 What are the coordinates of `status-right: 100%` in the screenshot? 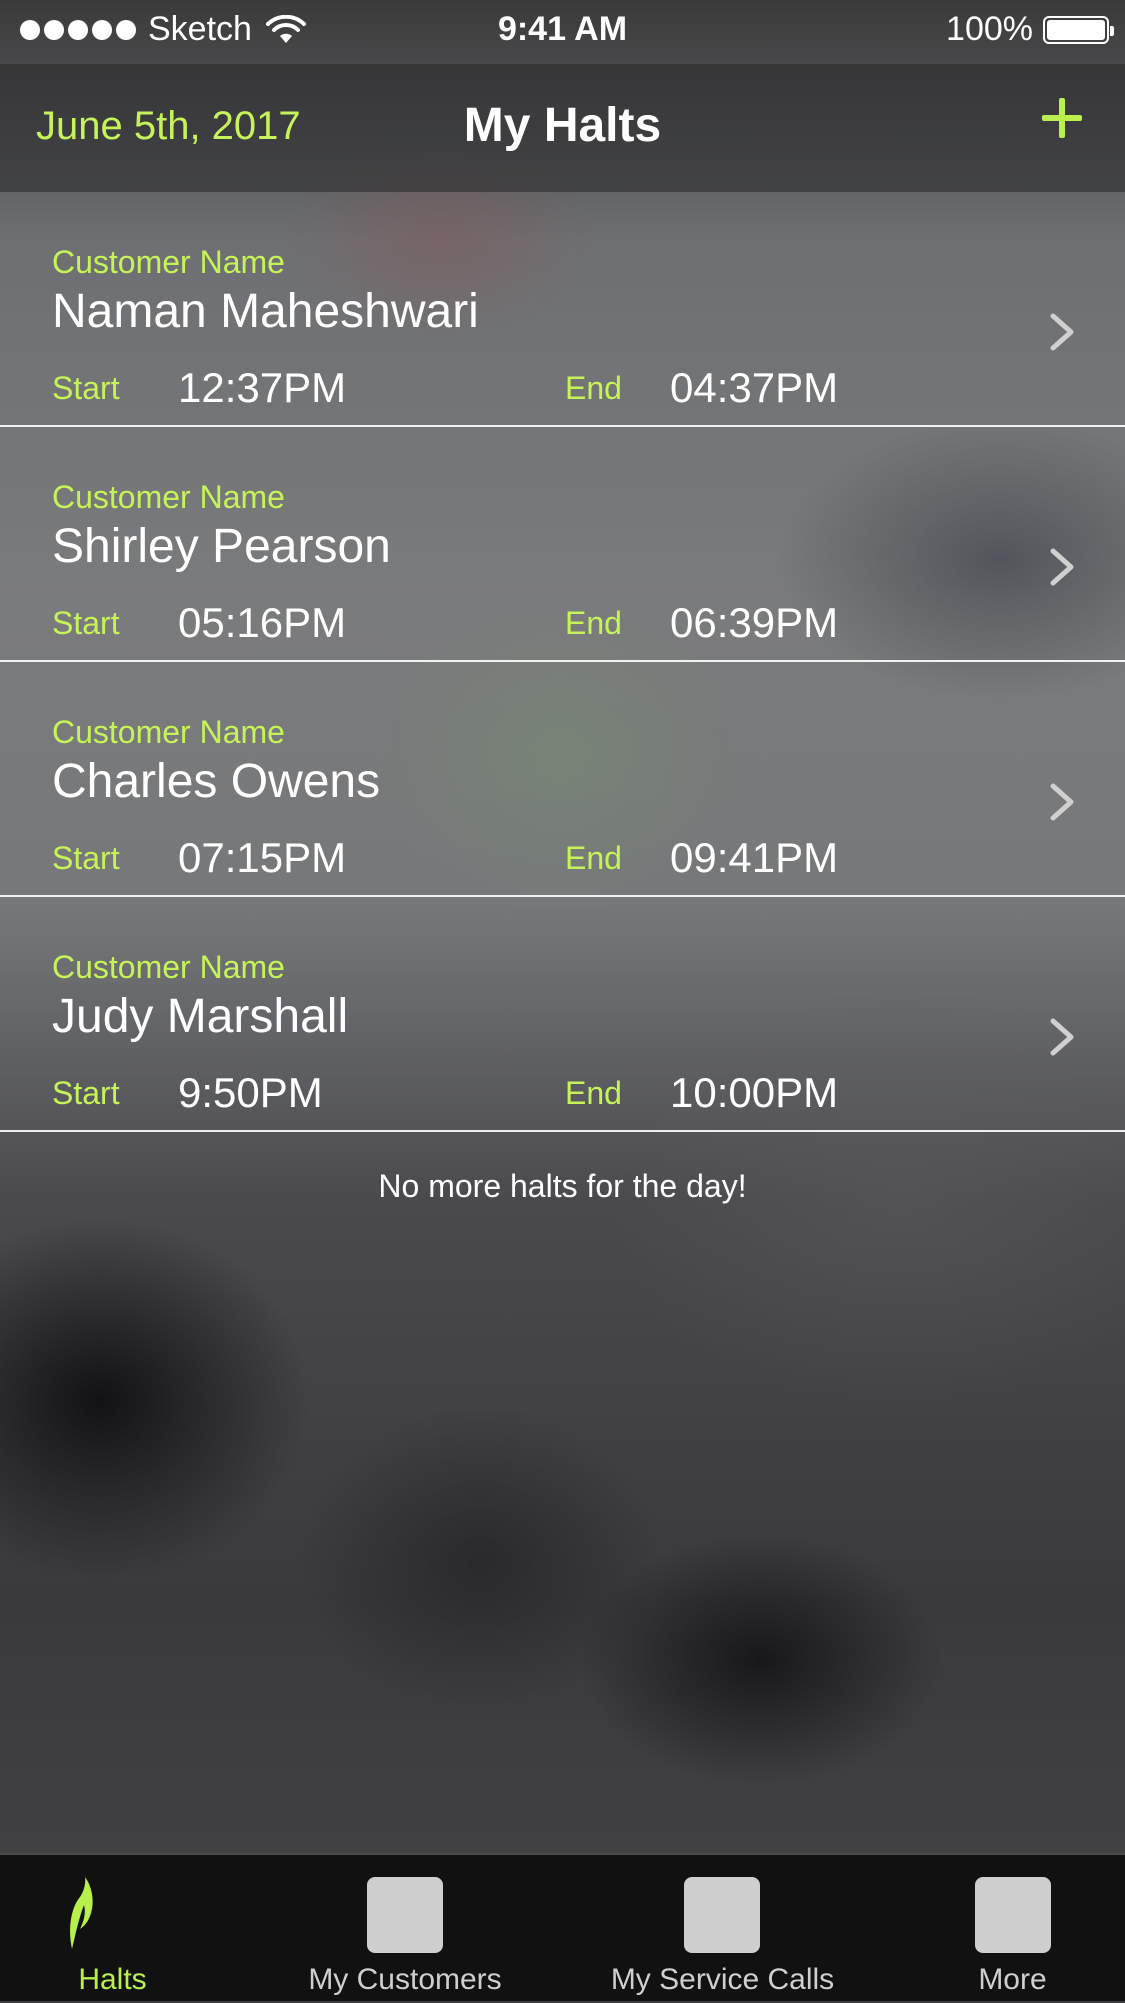 It's located at (1030, 29).